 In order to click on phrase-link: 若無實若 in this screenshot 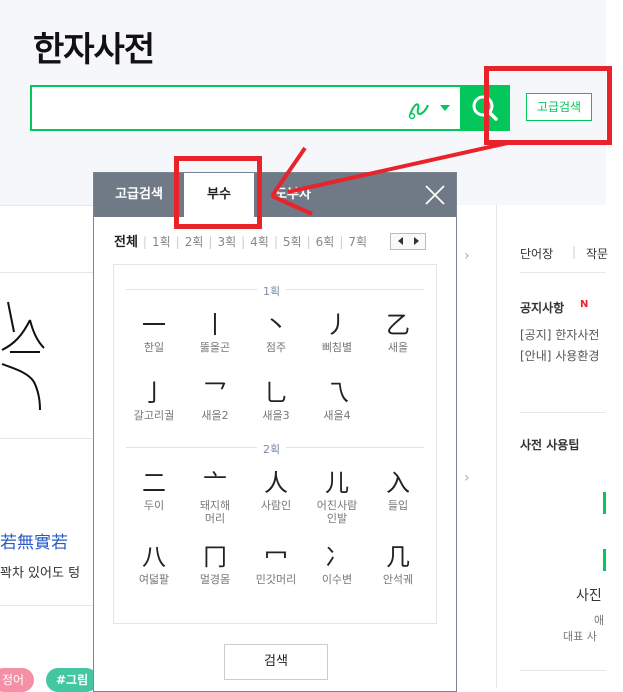, I will do `click(34, 540)`.